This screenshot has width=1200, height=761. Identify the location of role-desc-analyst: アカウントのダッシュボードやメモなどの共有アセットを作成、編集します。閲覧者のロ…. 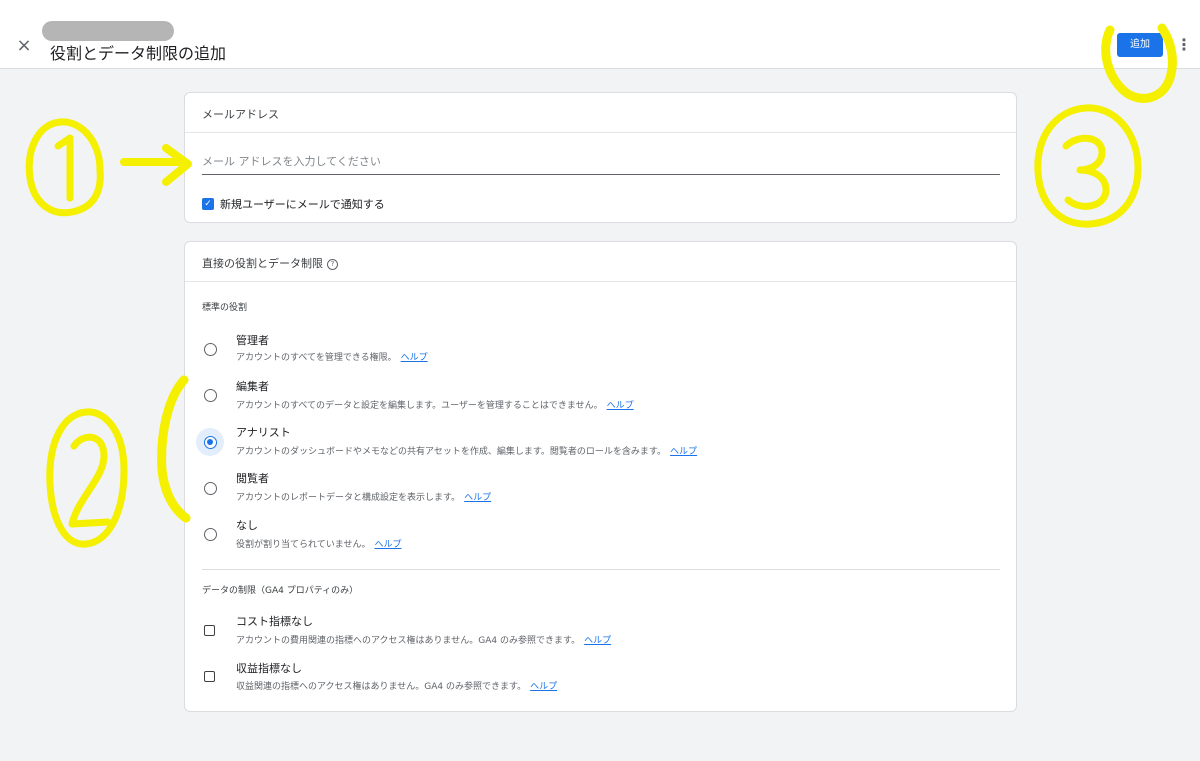
(466, 450).